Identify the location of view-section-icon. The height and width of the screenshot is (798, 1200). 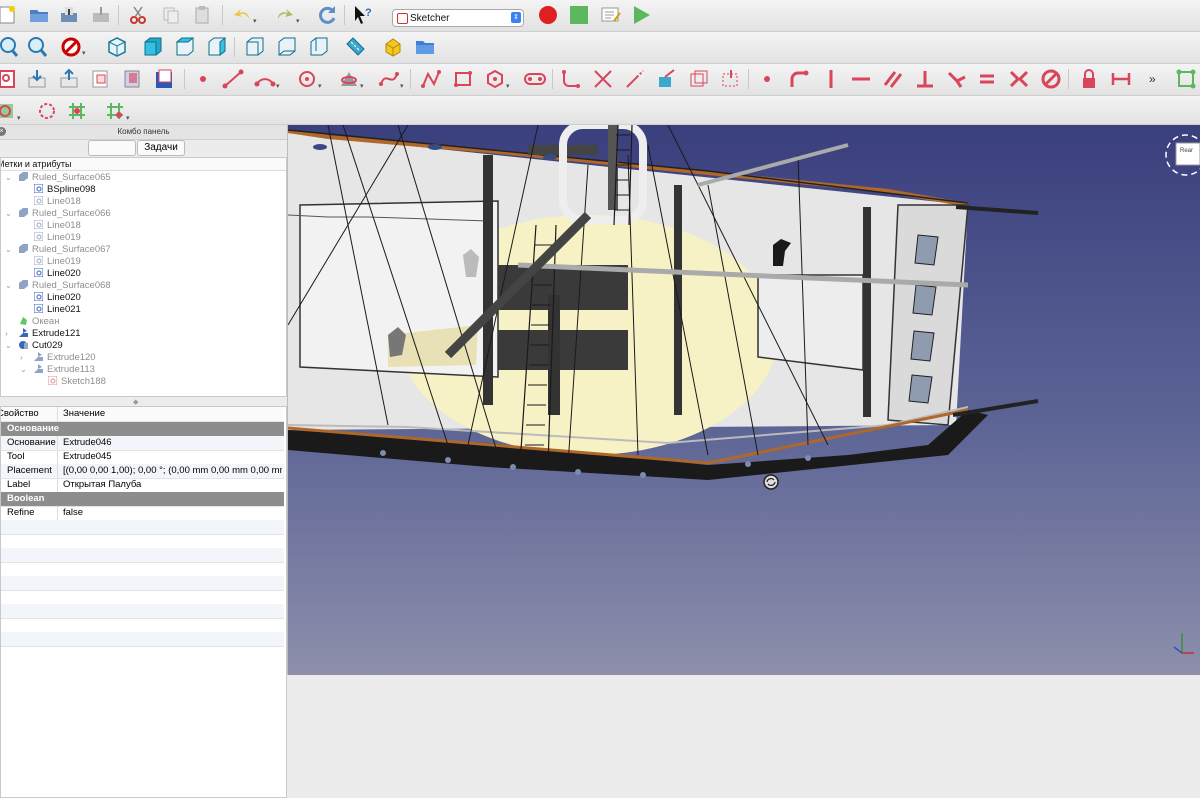
(101, 79).